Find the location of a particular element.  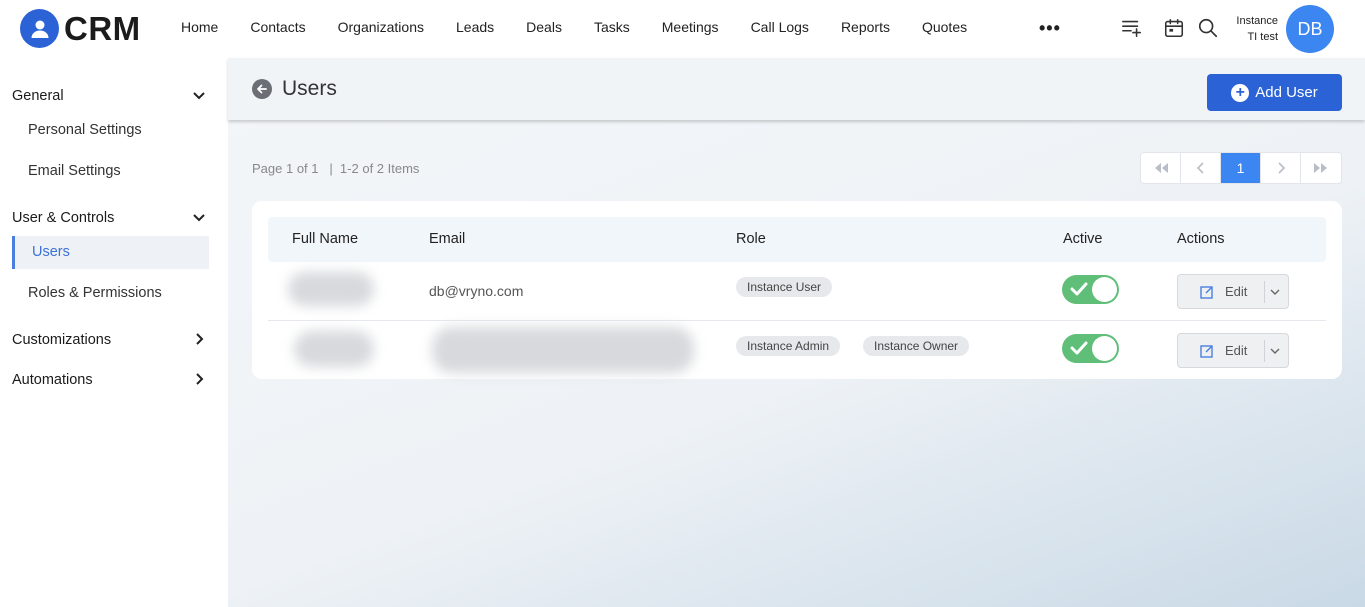

sidebar-item-personal-settings: Personal Settings is located at coordinates (85, 130).